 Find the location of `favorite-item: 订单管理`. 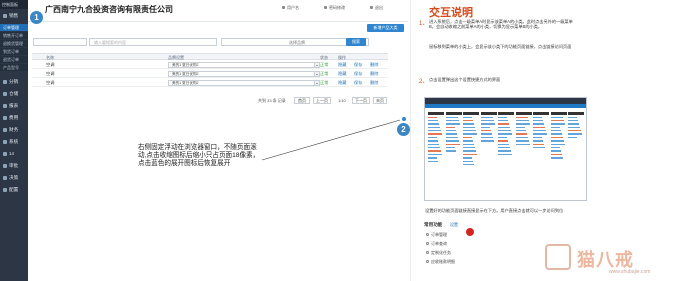

favorite-item: 订单管理 is located at coordinates (436, 235).